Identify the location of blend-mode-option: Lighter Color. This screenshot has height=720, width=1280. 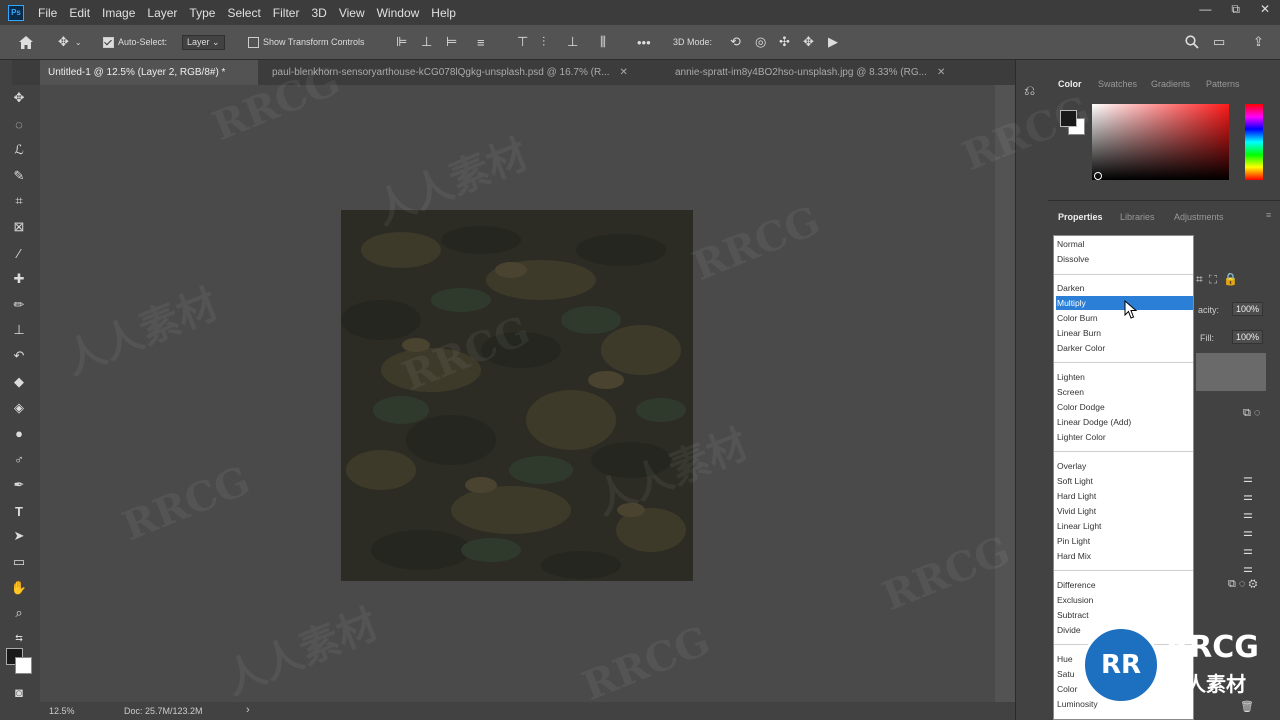
(1124, 437).